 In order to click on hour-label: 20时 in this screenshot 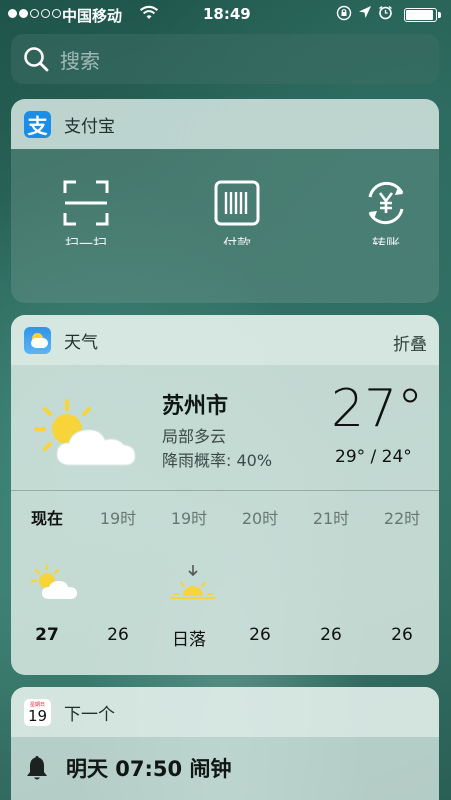, I will do `click(260, 518)`.